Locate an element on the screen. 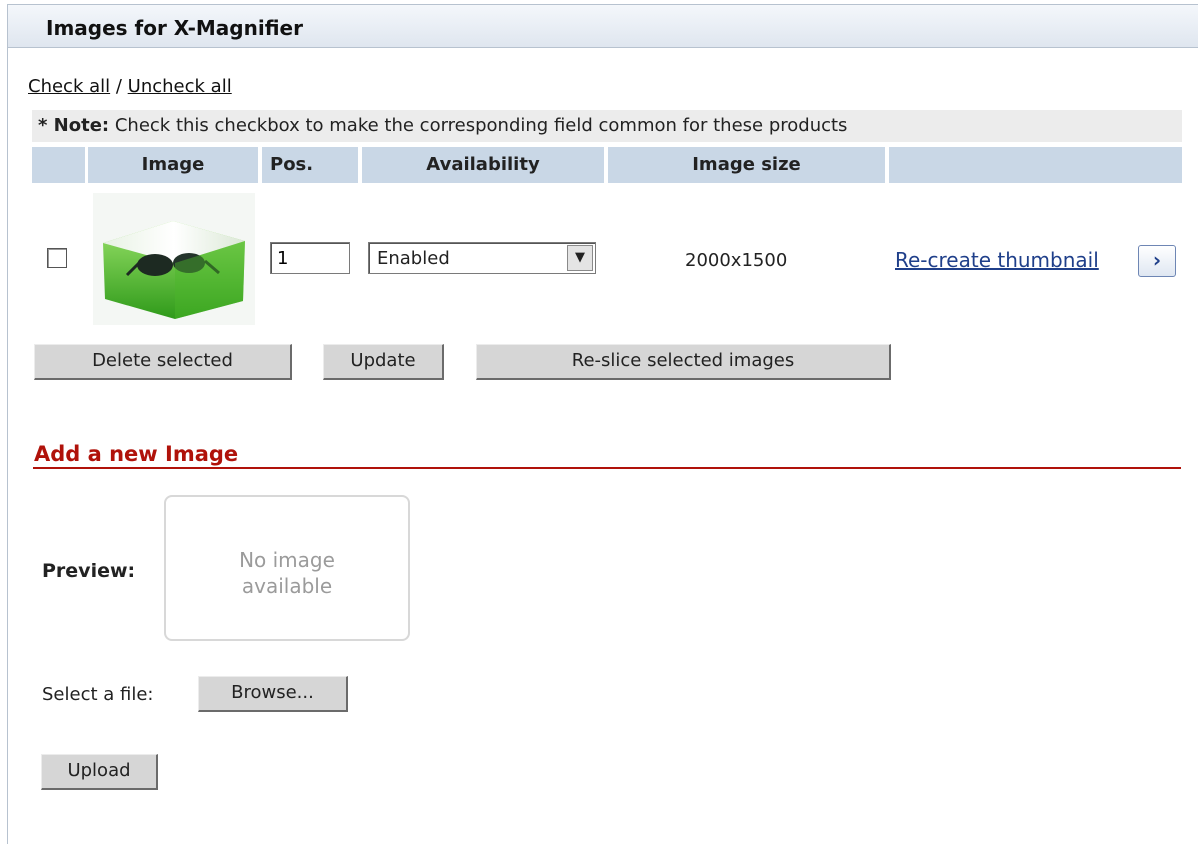  recreate-thumbnail-go-button: › is located at coordinates (1157, 261).